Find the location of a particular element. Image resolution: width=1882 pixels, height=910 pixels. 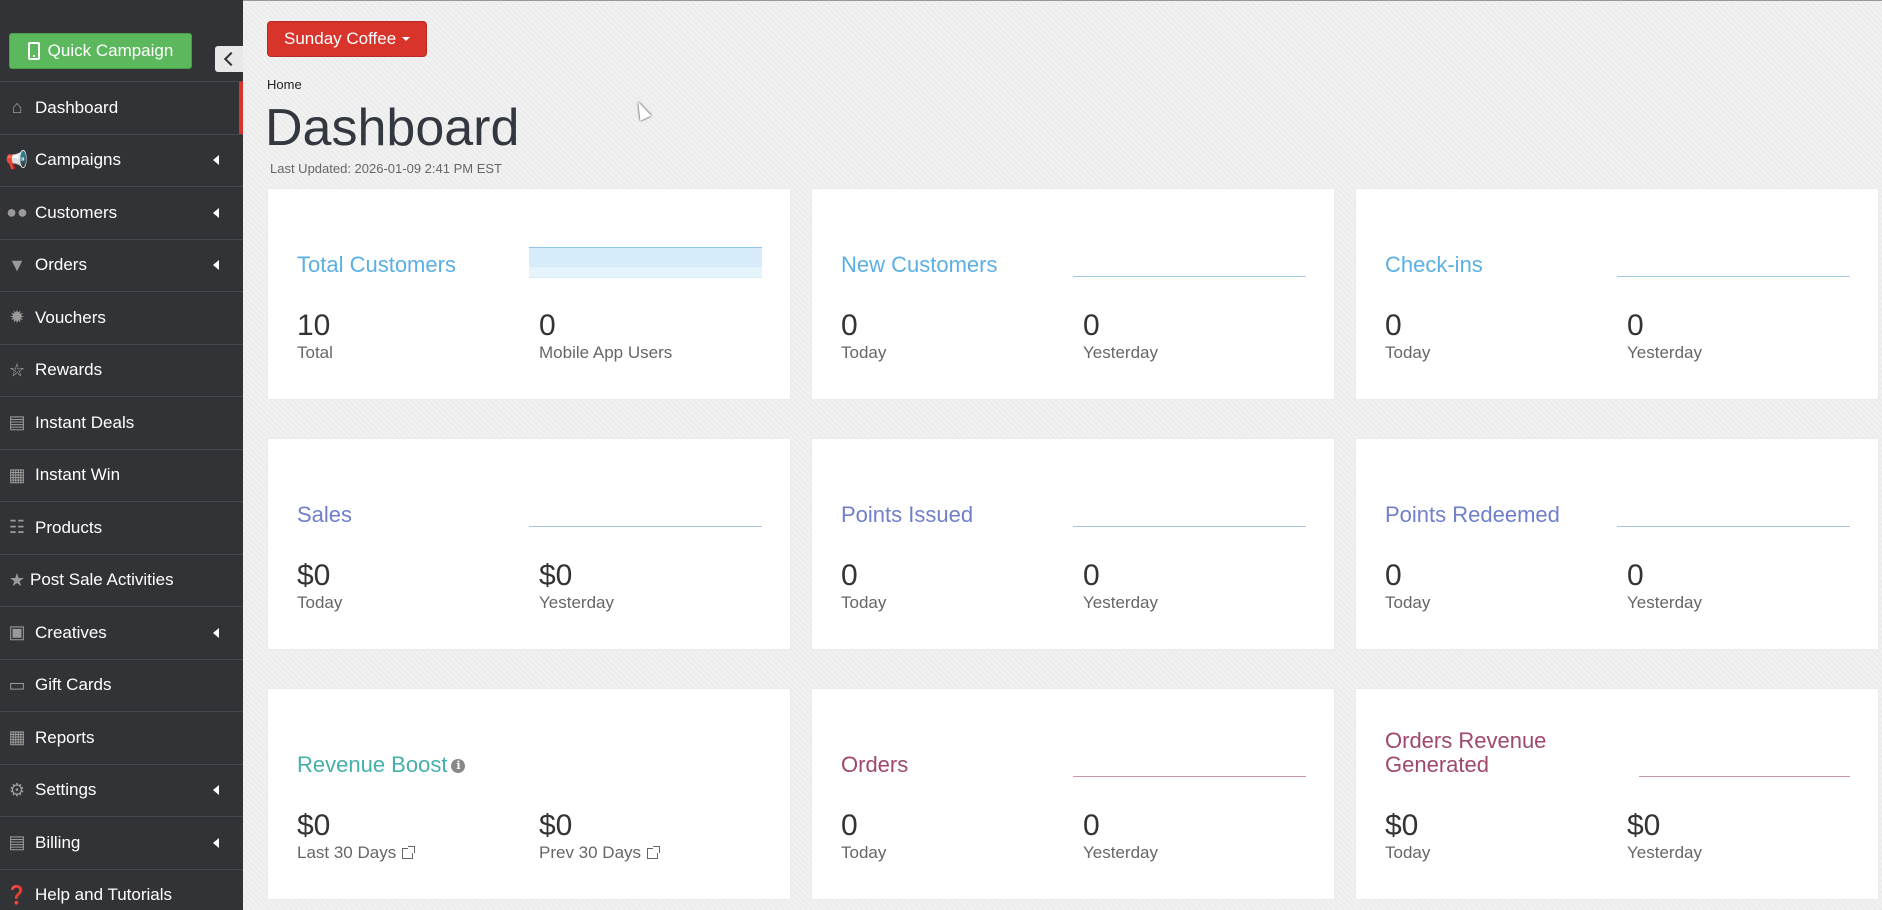

sidebar-item-products: ☷ Products is located at coordinates (121, 527).